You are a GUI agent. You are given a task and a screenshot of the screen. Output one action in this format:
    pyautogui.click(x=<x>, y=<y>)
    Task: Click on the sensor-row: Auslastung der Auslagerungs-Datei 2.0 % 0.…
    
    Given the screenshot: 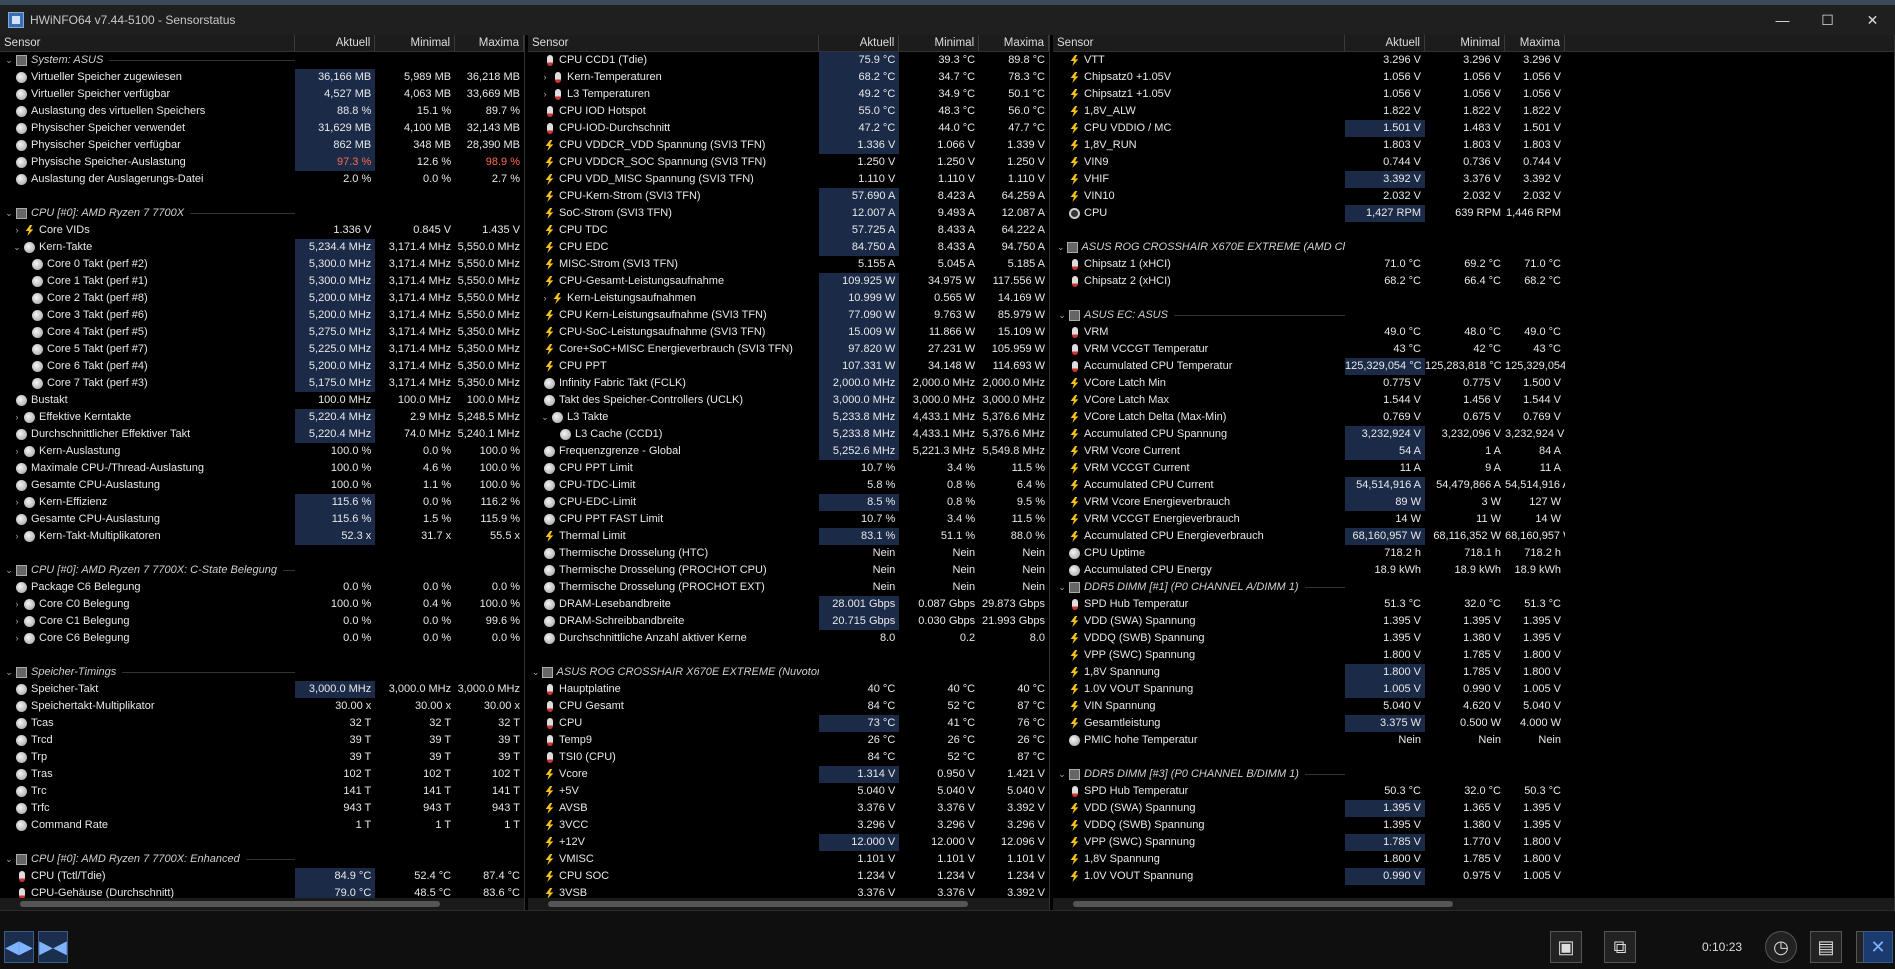 What is the action you would take?
    pyautogui.click(x=262, y=179)
    